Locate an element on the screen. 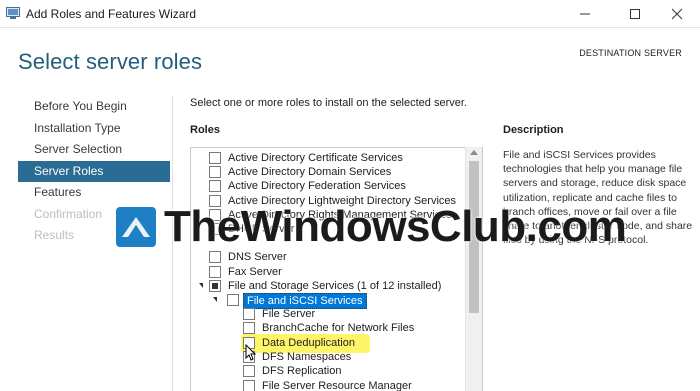  role-row-data-deduplication: Data Deduplication is located at coordinates (329, 343).